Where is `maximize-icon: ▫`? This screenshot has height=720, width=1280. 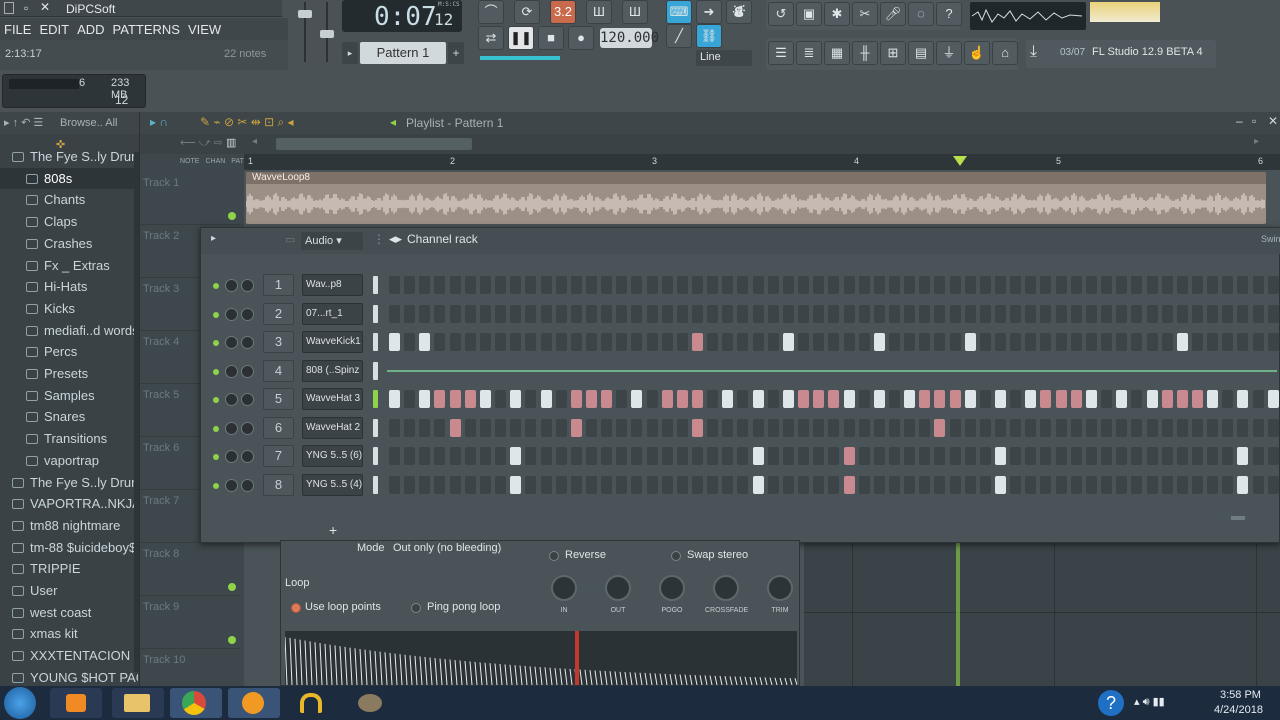 maximize-icon: ▫ is located at coordinates (26, 8).